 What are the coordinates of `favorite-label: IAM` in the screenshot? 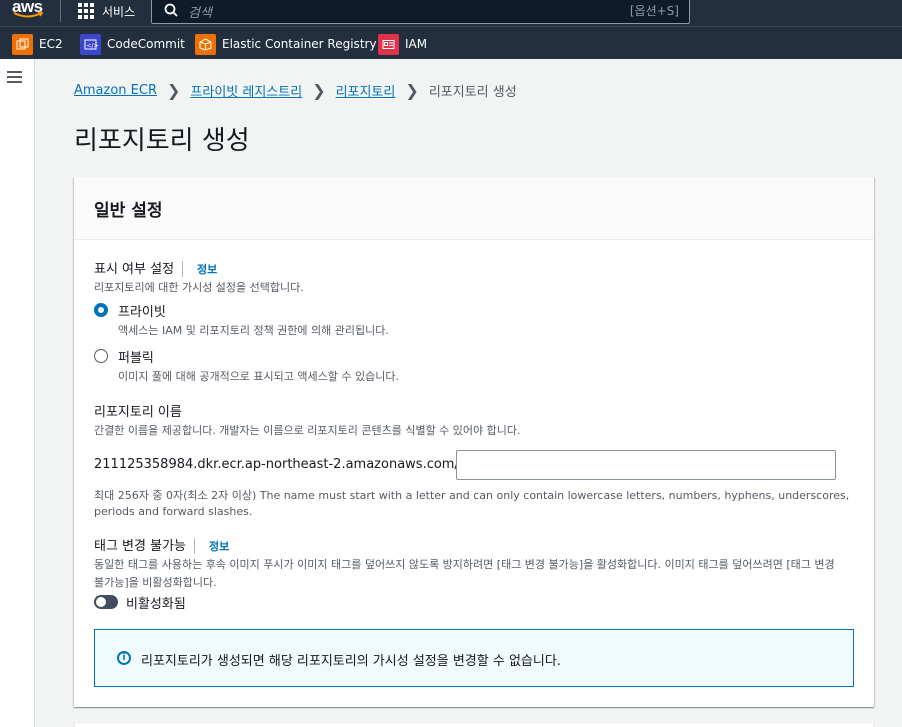 It's located at (416, 44).